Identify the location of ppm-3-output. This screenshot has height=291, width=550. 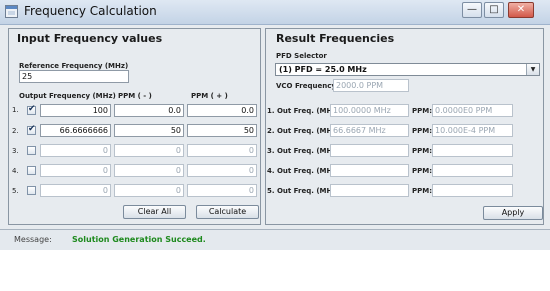
(472, 150).